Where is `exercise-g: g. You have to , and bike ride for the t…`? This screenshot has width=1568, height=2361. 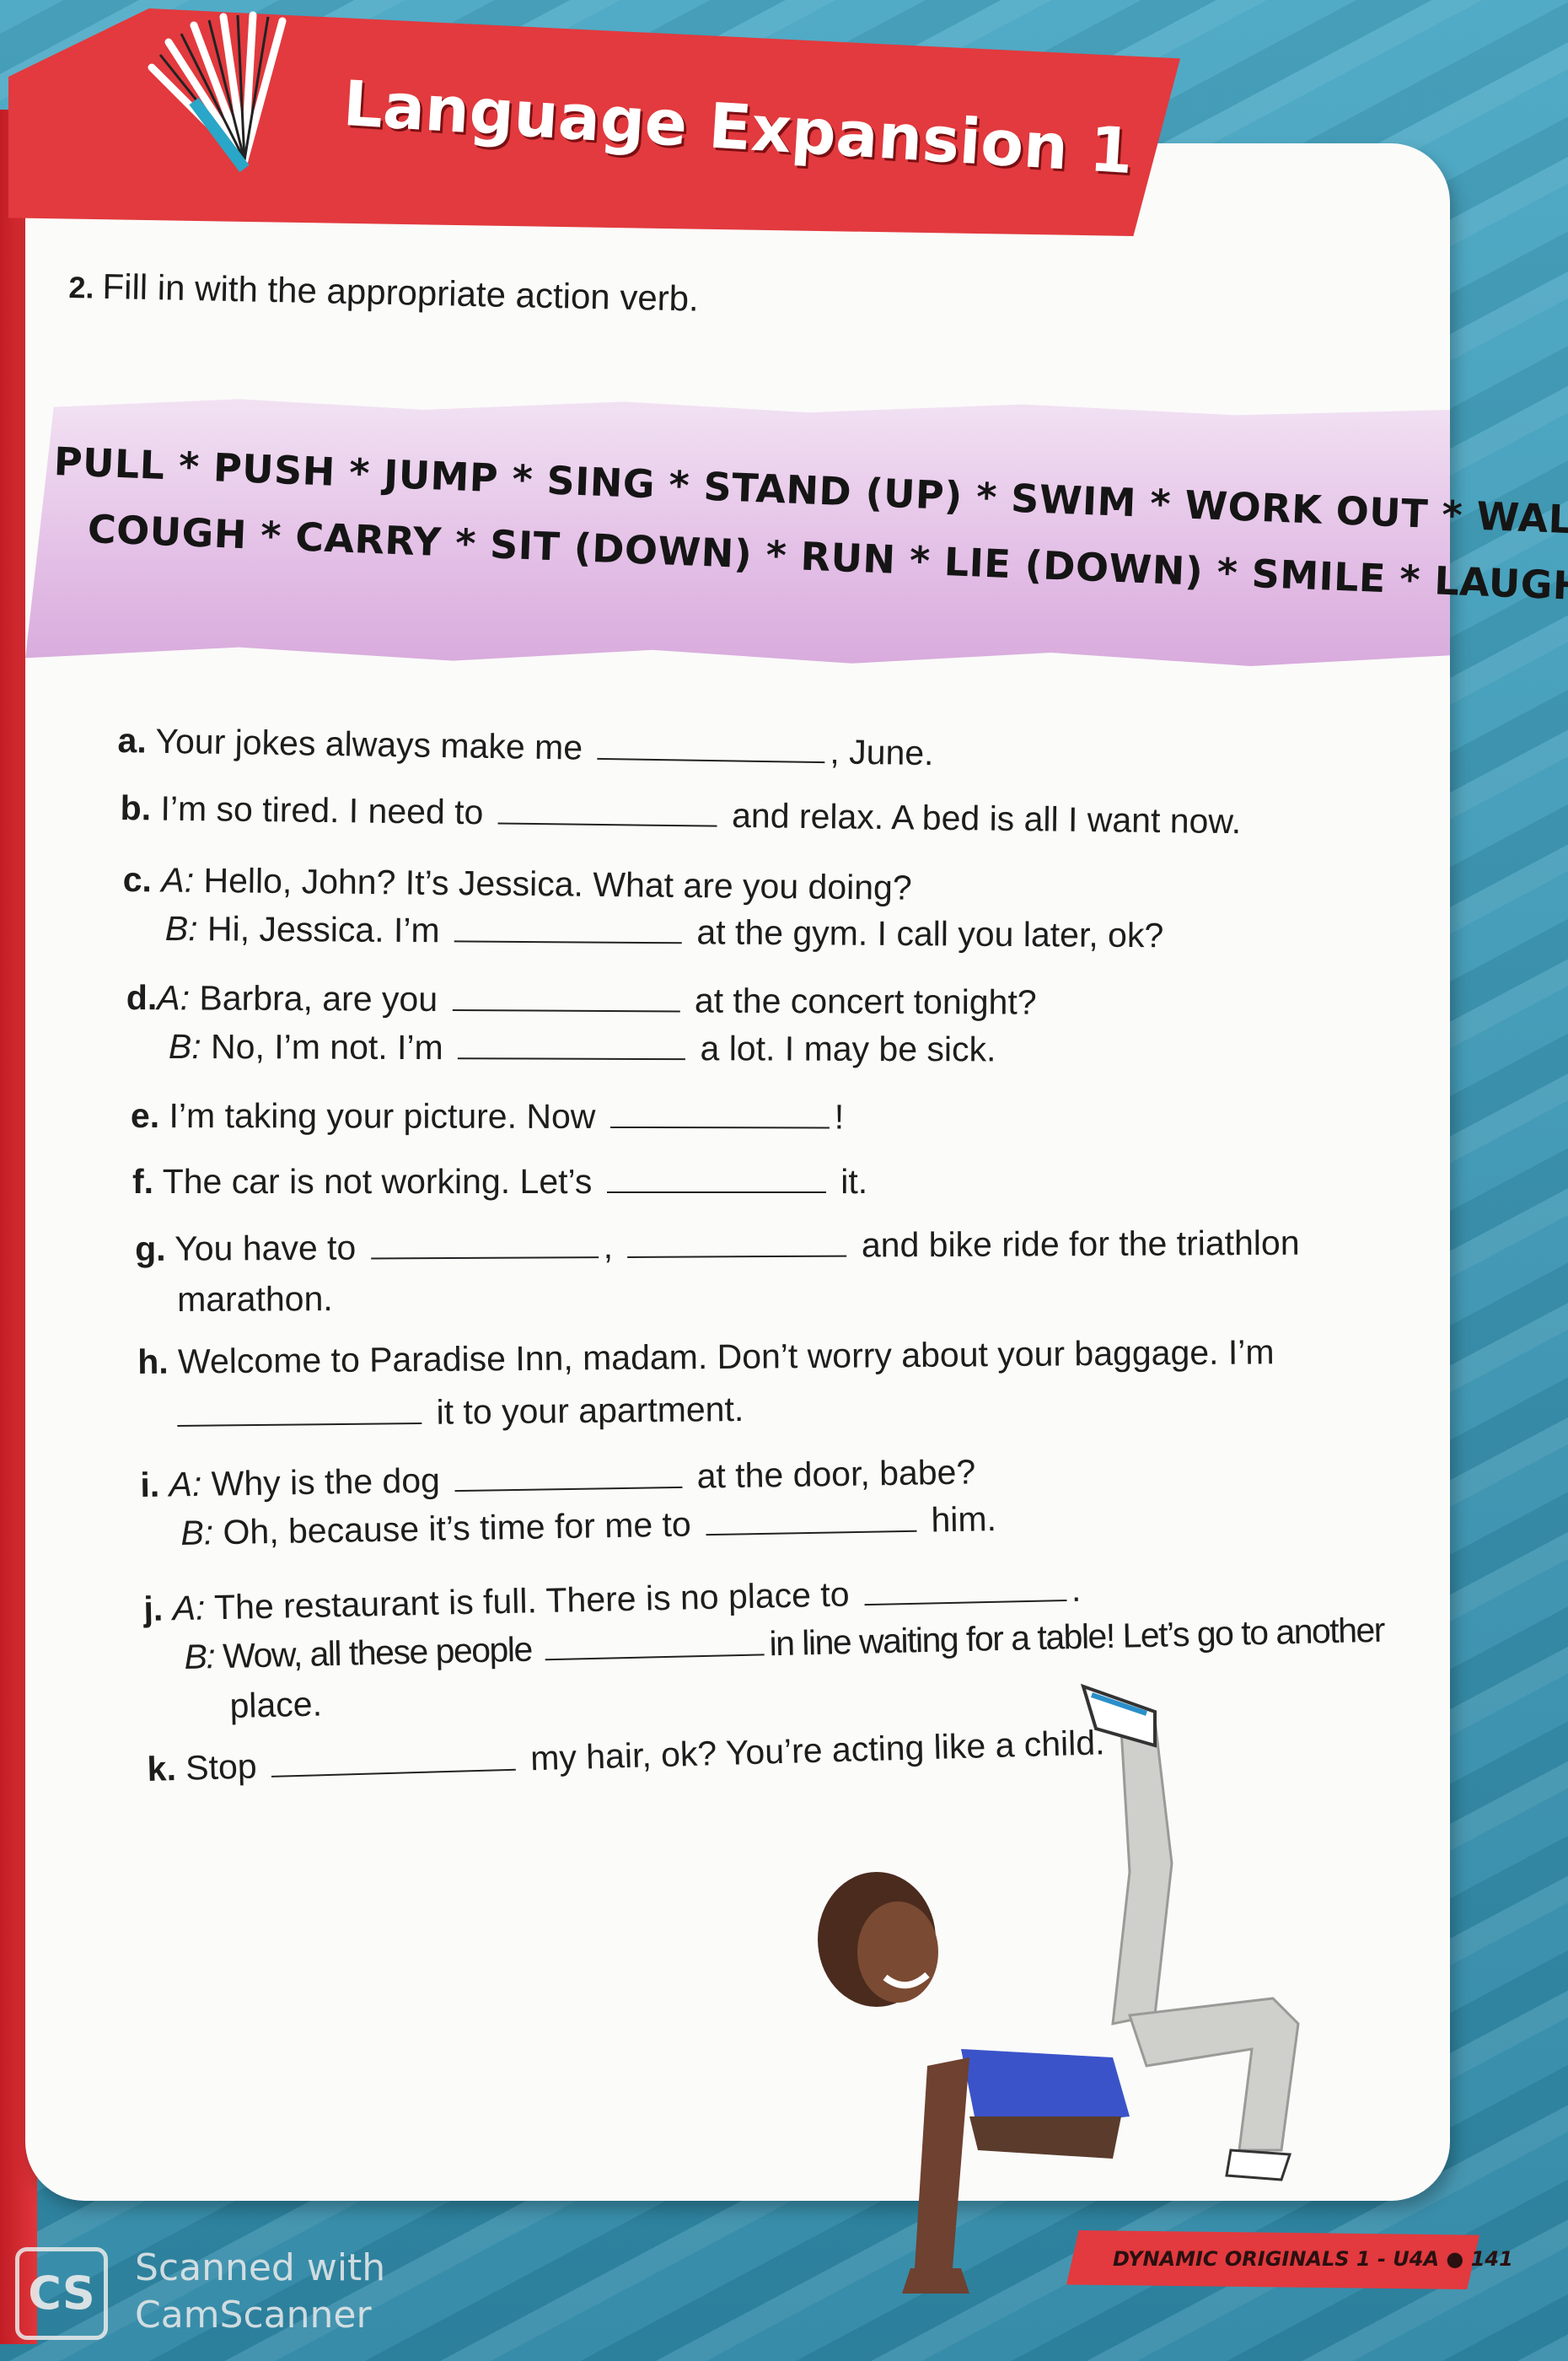 exercise-g: g. You have to , and bike ride for the t… is located at coordinates (717, 1246).